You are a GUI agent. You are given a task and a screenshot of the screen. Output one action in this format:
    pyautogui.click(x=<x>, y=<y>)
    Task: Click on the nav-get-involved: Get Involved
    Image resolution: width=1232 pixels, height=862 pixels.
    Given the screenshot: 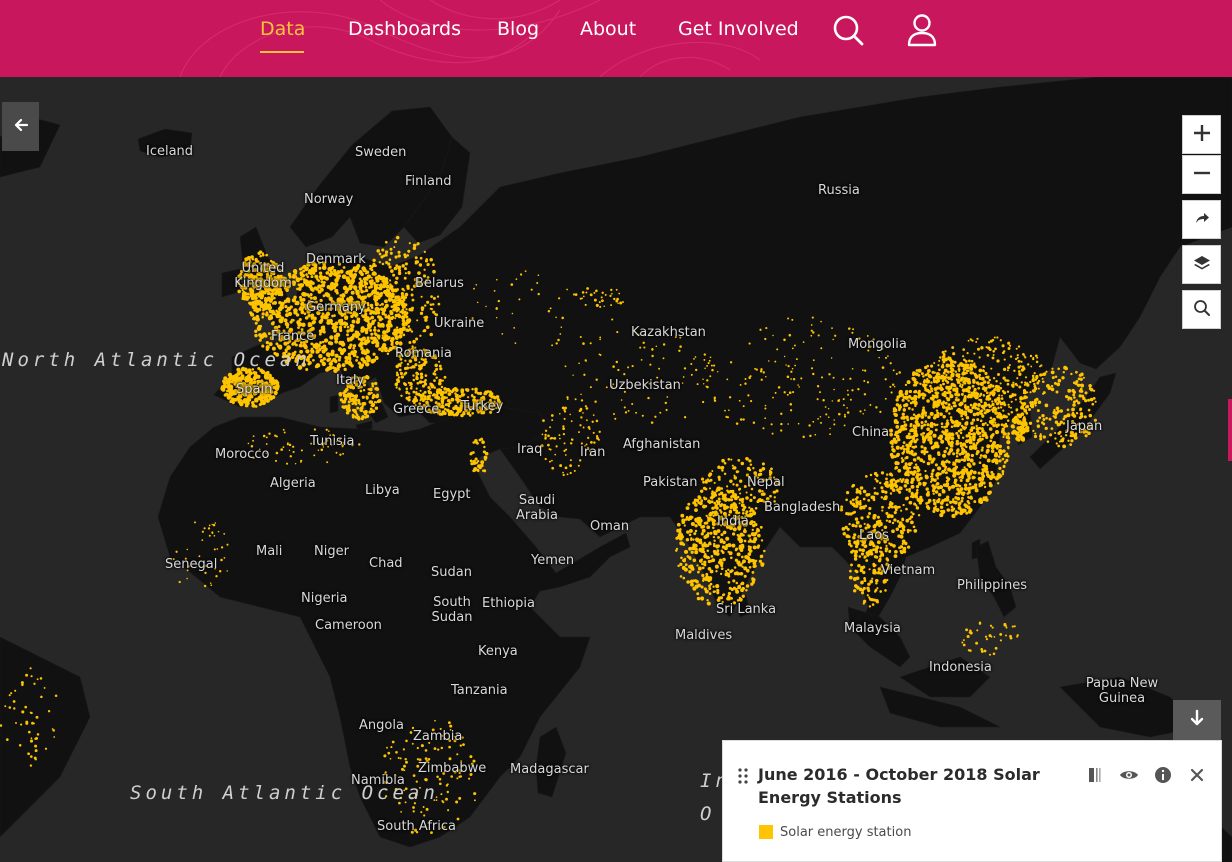 What is the action you would take?
    pyautogui.click(x=738, y=29)
    